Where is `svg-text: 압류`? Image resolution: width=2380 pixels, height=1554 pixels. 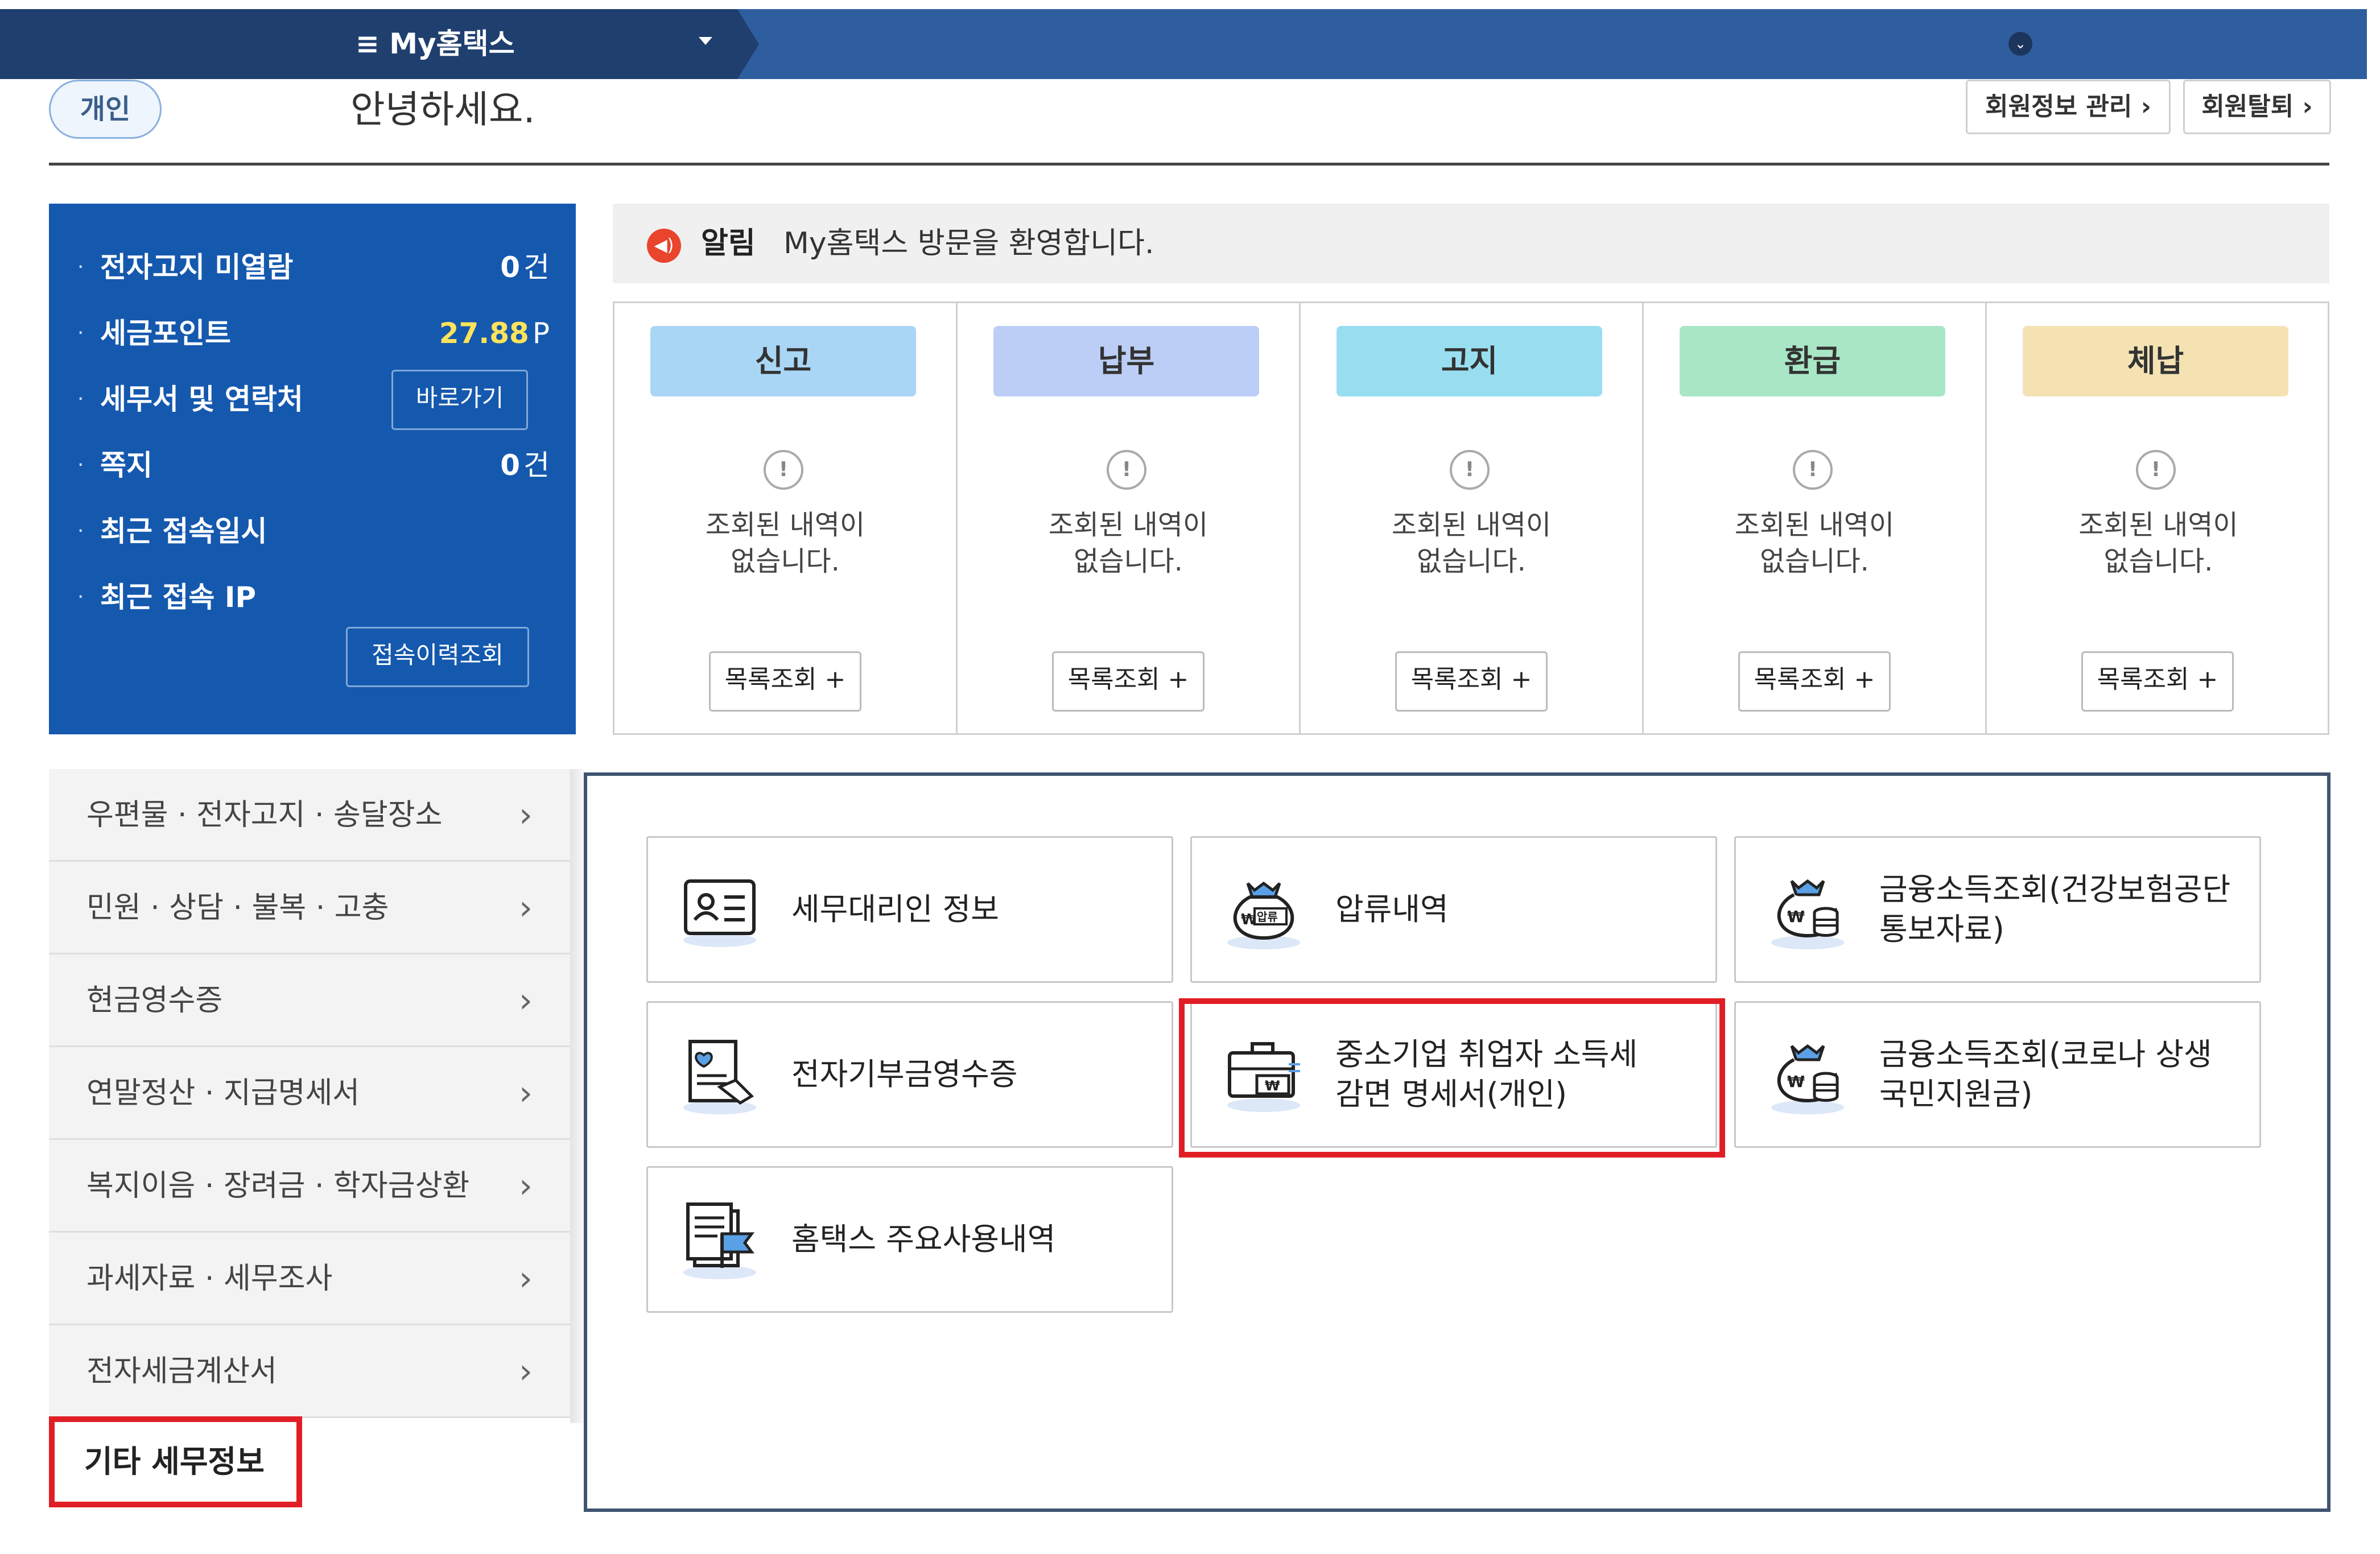
svg-text: 압류 is located at coordinates (1267, 917).